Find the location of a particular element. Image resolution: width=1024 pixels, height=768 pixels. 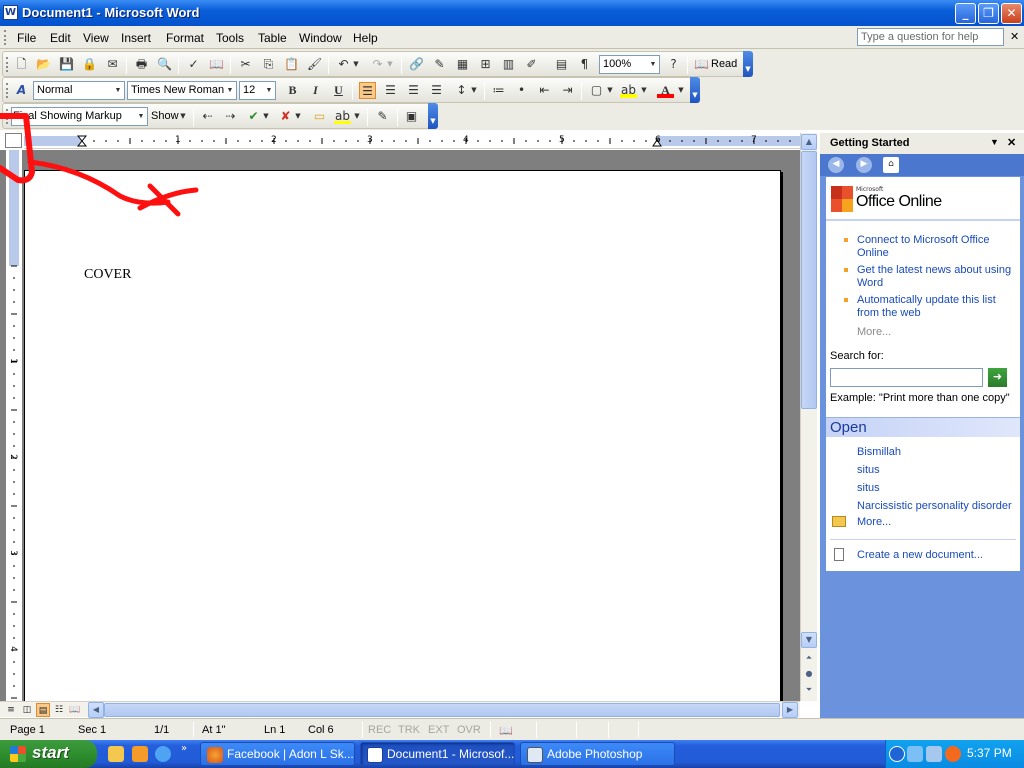

network-icon is located at coordinates (934, 754).